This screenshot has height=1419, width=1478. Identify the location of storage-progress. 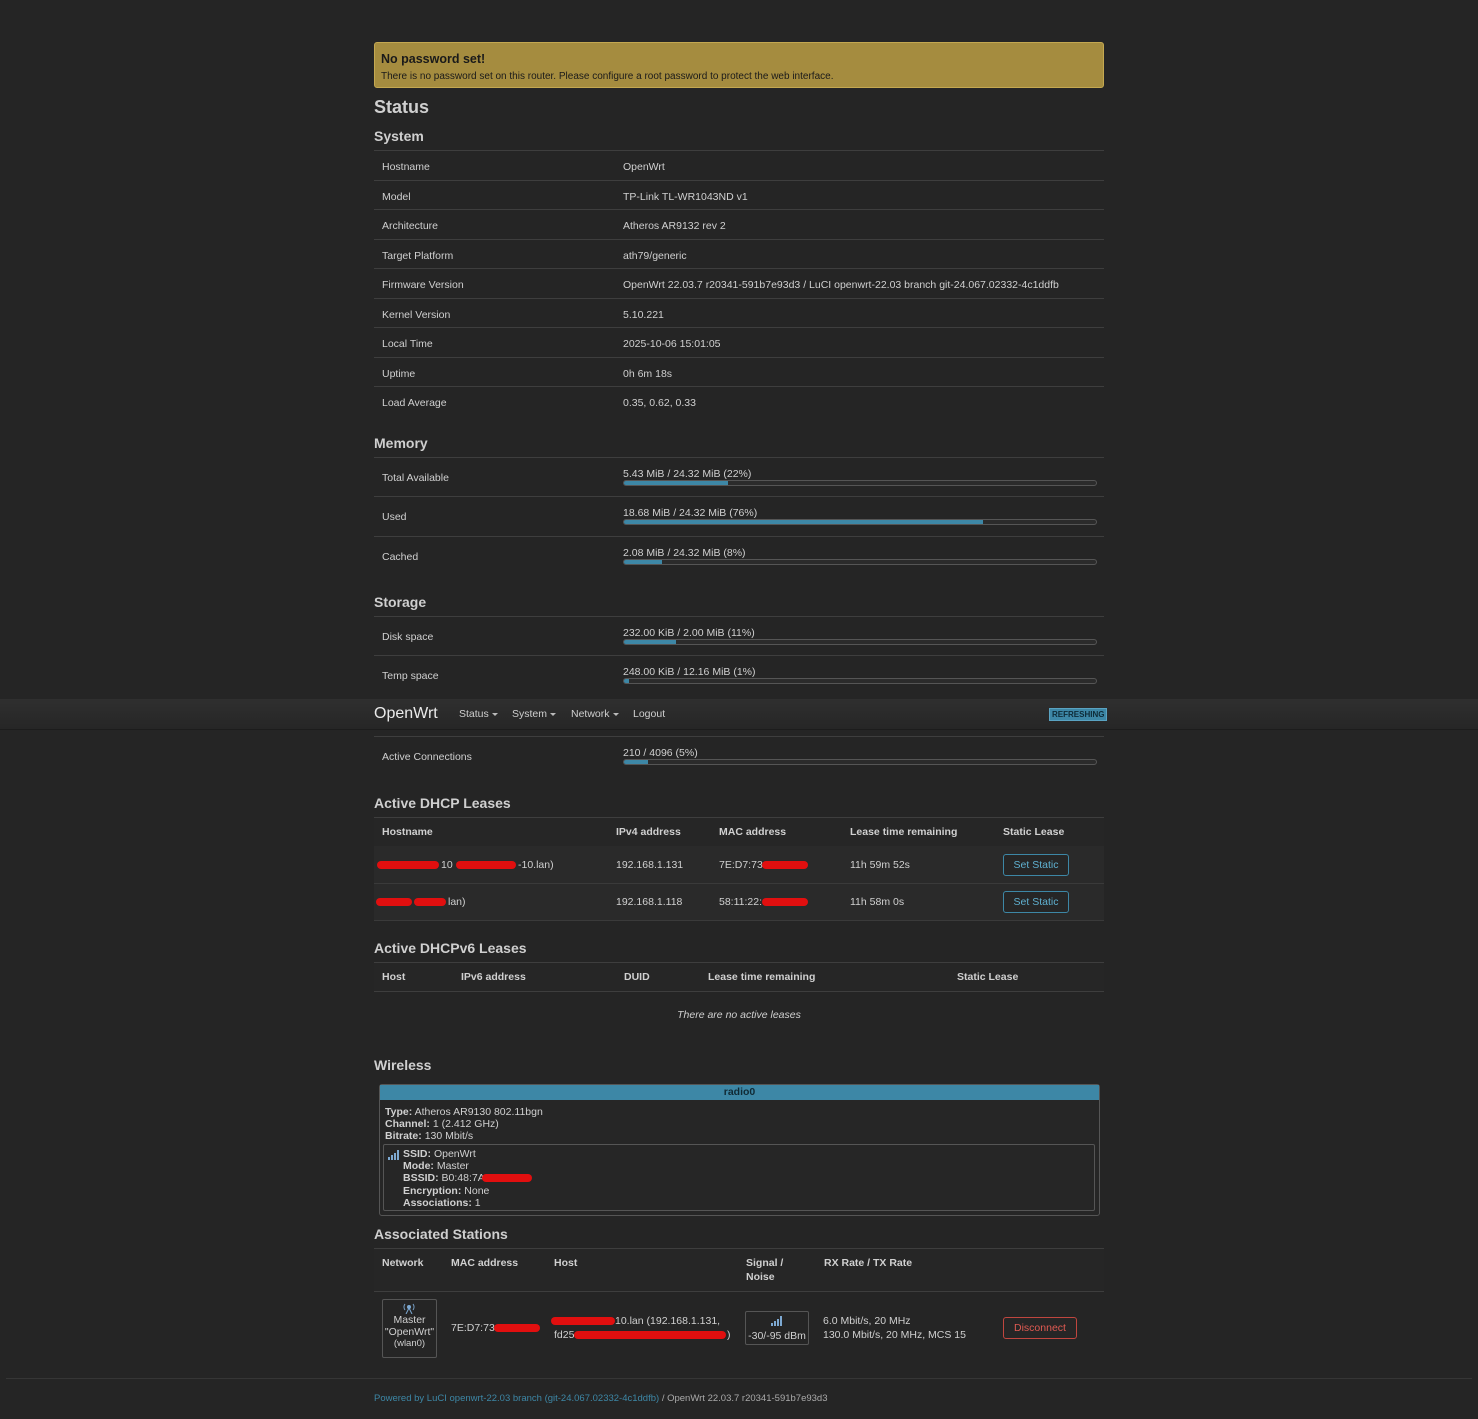
(860, 681).